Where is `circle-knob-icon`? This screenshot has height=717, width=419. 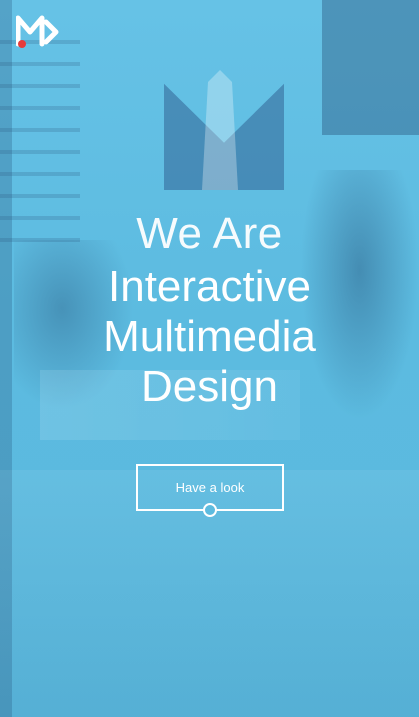
circle-knob-icon is located at coordinates (210, 510).